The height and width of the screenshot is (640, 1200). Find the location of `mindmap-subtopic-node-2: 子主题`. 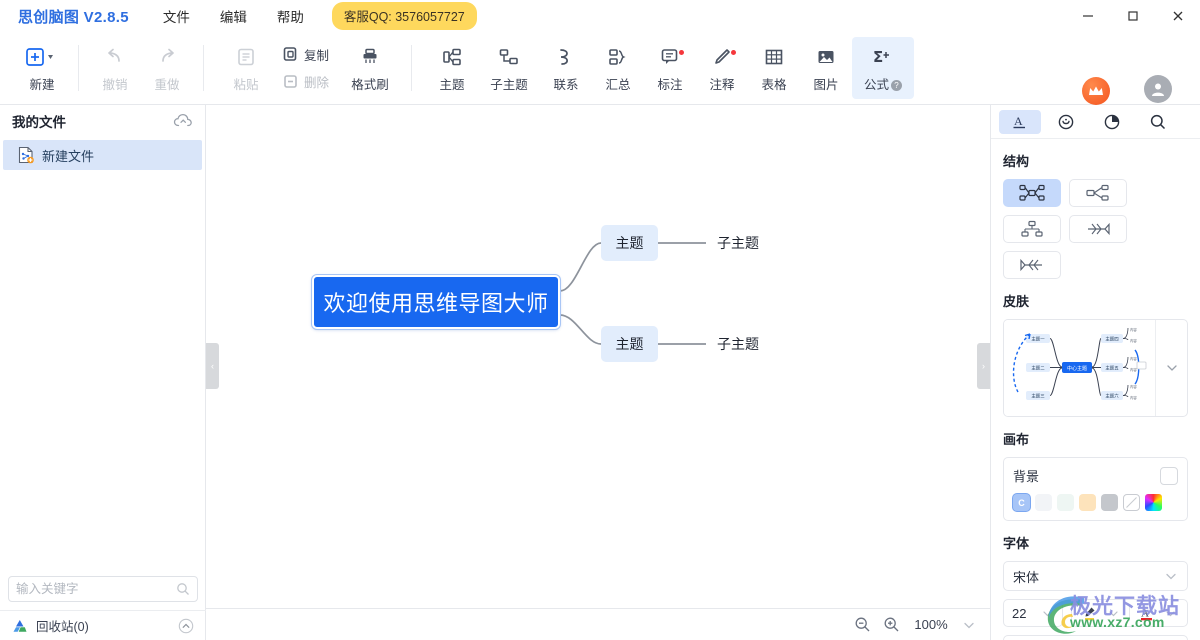

mindmap-subtopic-node-2: 子主题 is located at coordinates (738, 344).